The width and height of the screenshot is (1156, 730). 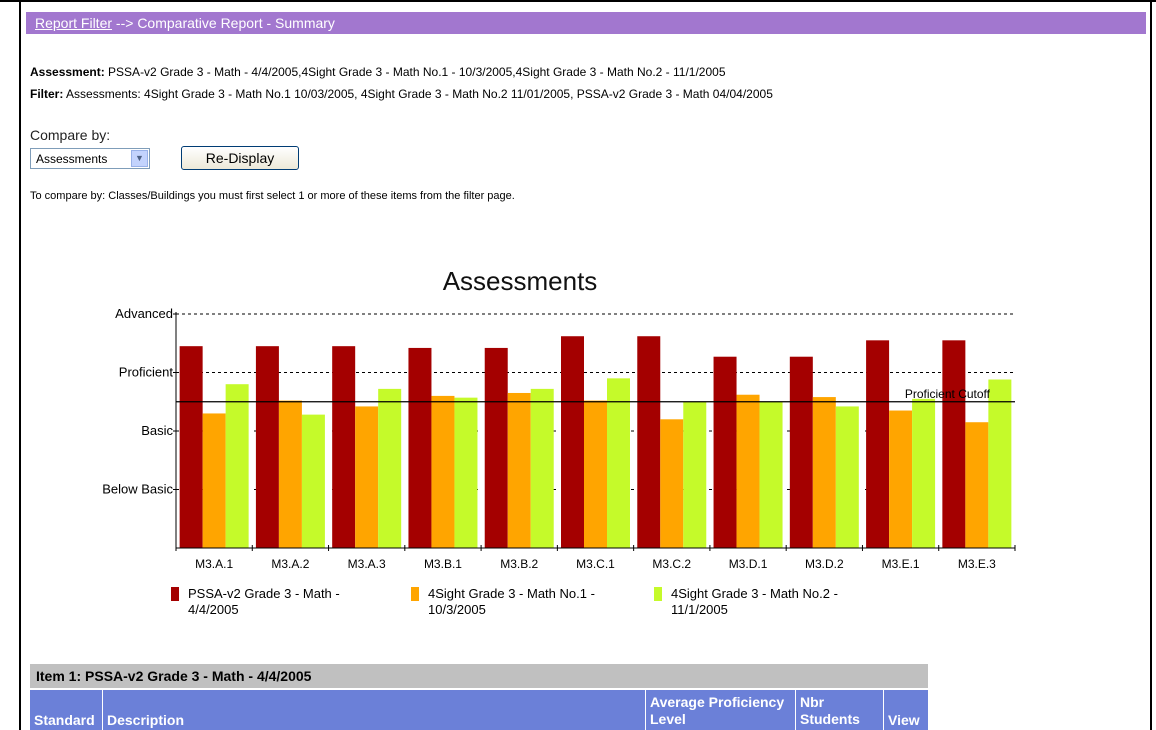 I want to click on x-tick-label: M3.B.2, so click(x=519, y=564).